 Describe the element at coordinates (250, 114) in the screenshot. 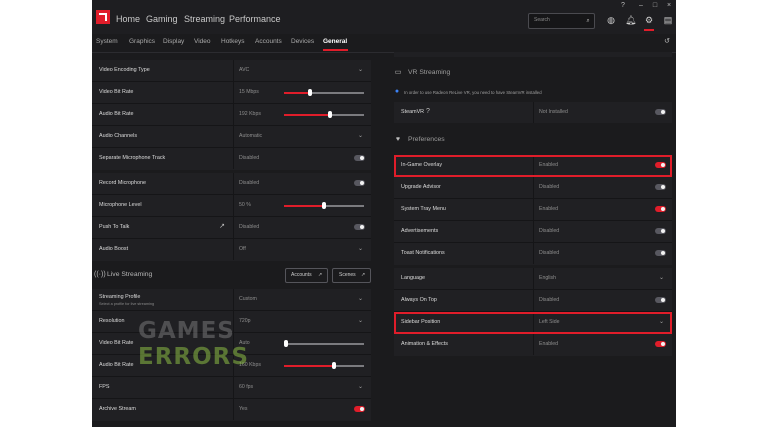

I see `setting-value: 192 Kbps` at that location.